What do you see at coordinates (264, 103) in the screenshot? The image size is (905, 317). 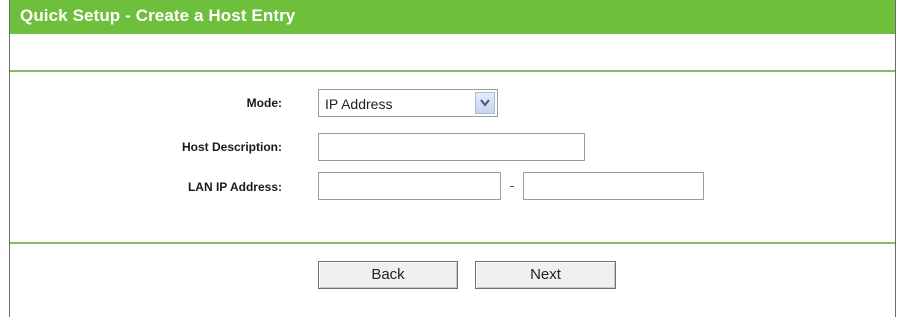 I see `mode-label: Mode:` at bounding box center [264, 103].